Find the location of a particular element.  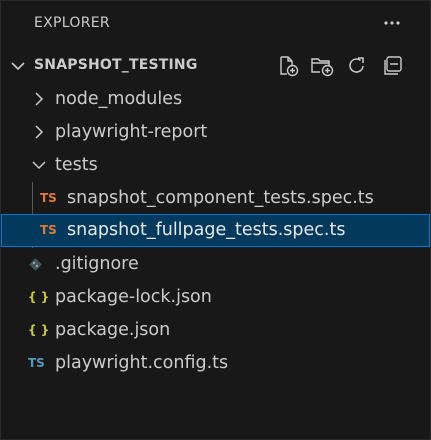

tree-item-label: .gitignore is located at coordinates (97, 264).